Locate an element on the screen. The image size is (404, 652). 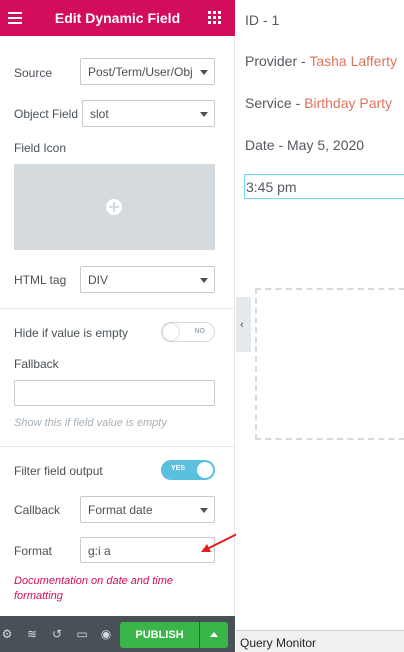
service-label: Service - is located at coordinates (275, 103).